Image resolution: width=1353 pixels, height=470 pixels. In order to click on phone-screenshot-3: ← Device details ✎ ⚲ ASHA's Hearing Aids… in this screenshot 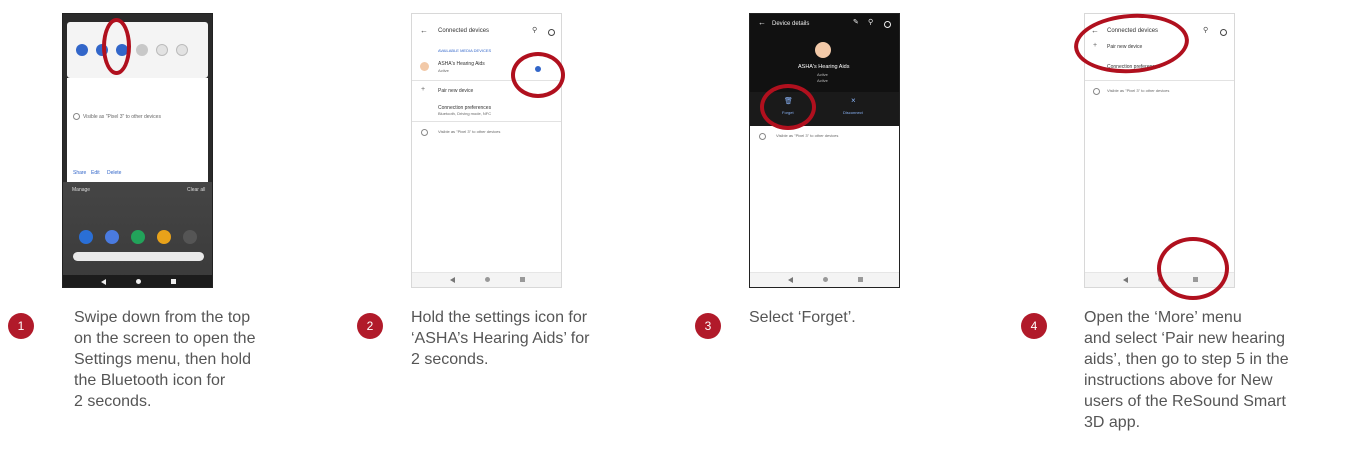, I will do `click(824, 150)`.